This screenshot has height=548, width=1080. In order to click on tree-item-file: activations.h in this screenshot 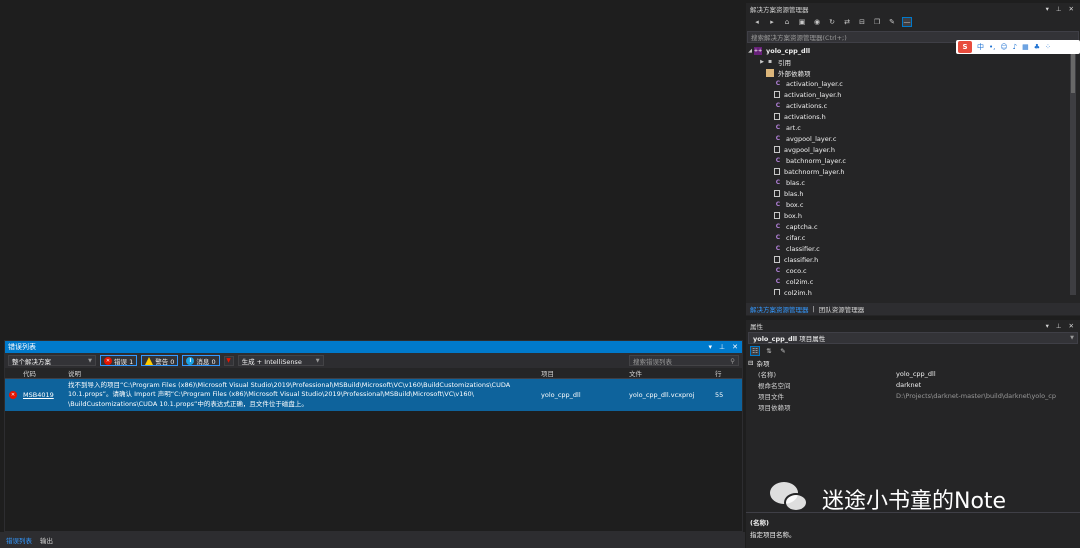, I will do `click(913, 116)`.